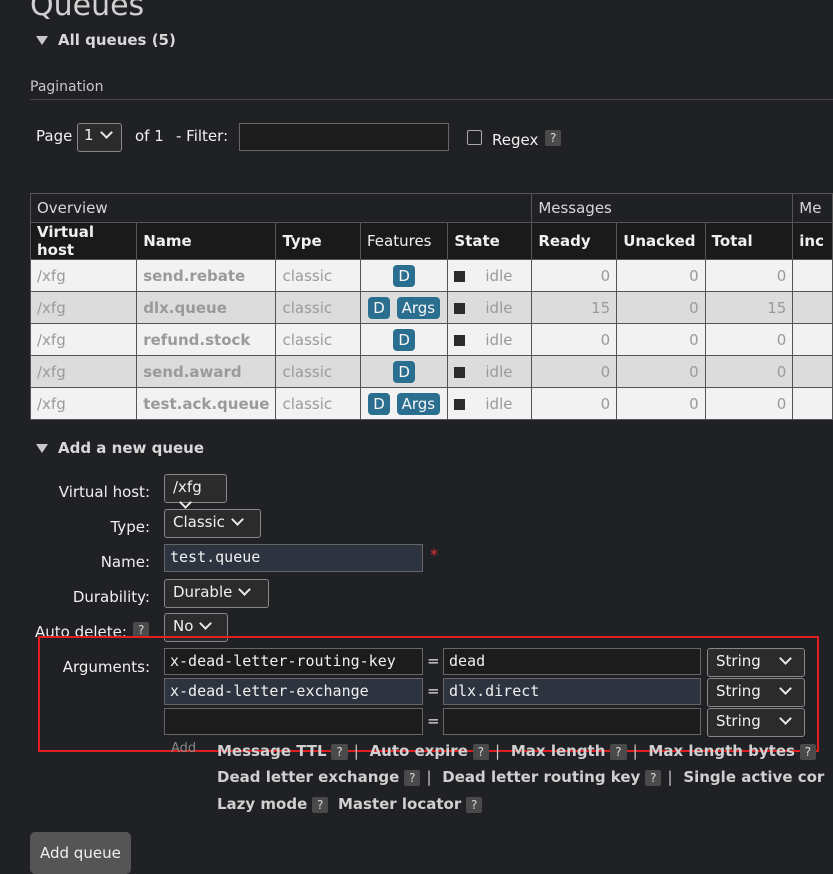 The height and width of the screenshot is (874, 833). I want to click on regex-checkbox, so click(474, 137).